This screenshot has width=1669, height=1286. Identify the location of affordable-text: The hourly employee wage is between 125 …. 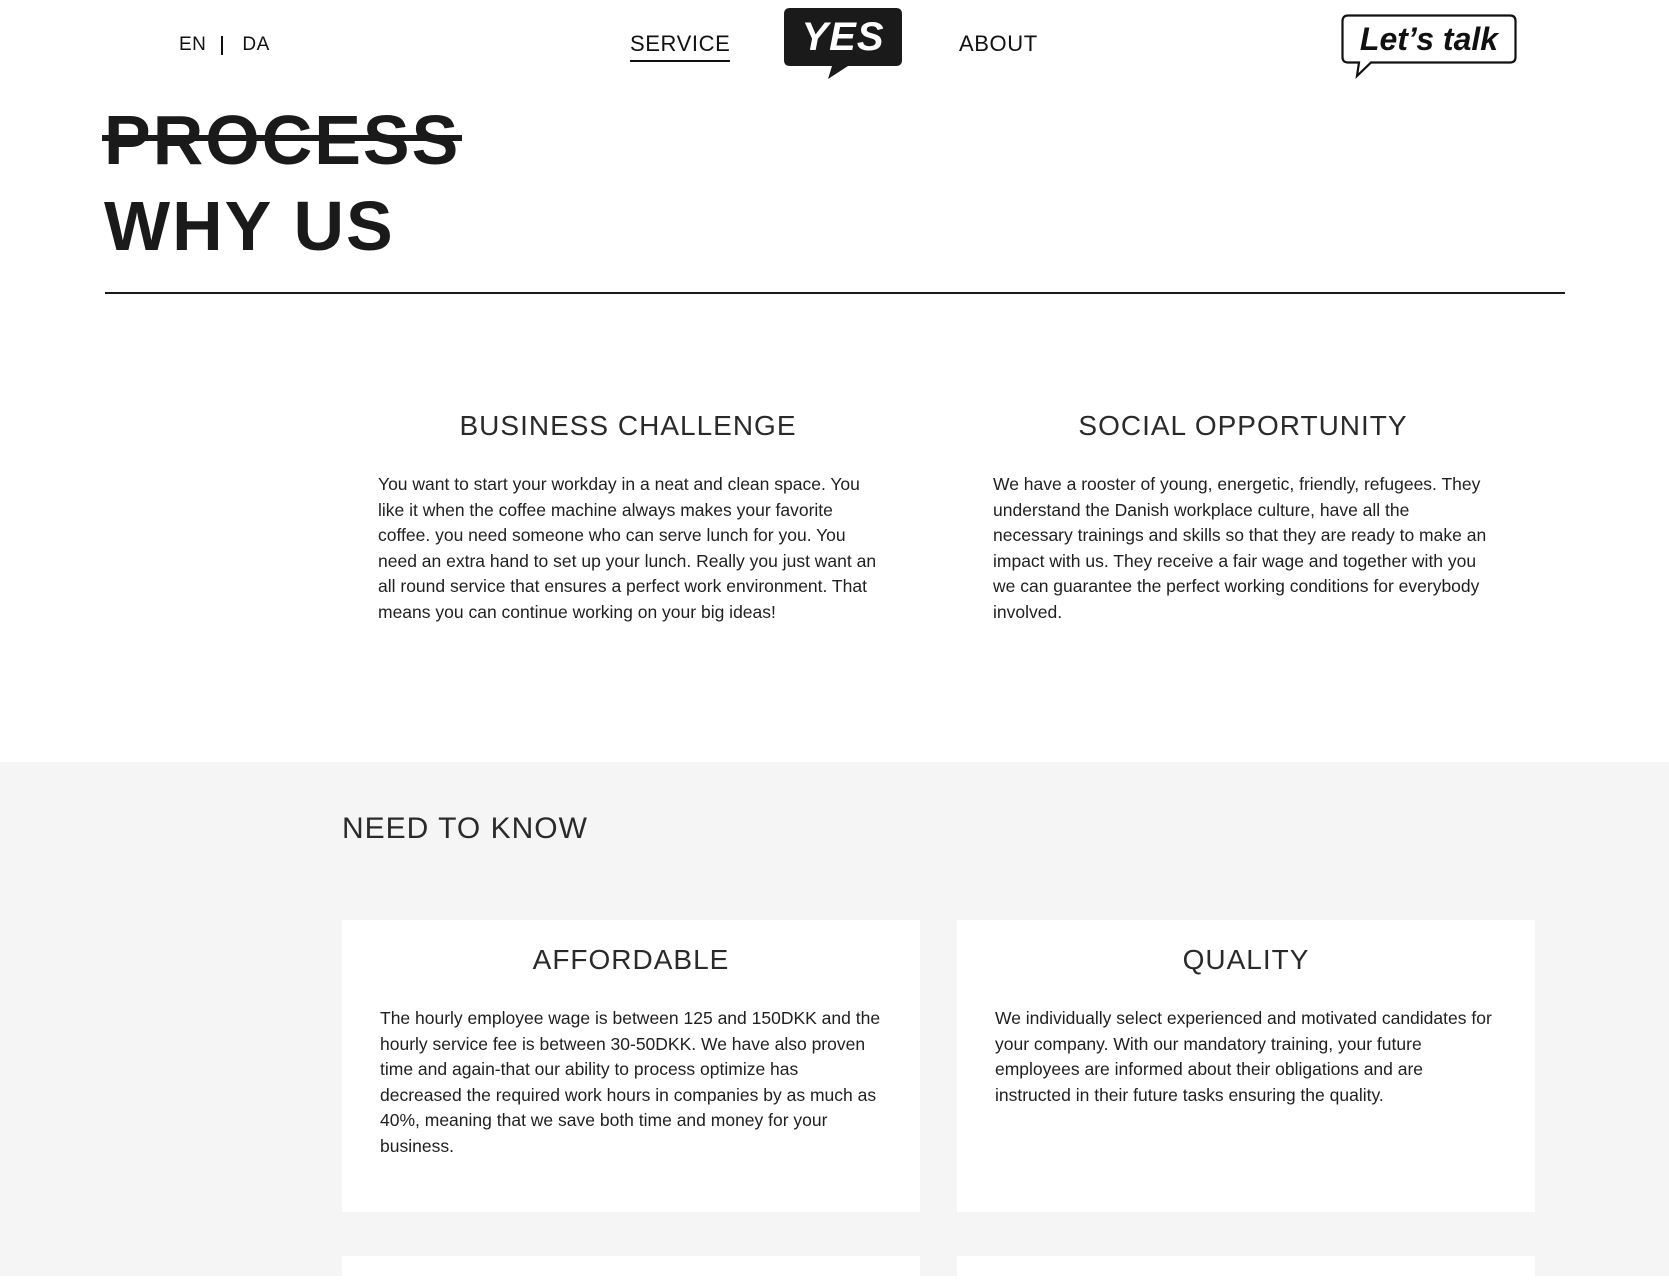
(630, 1082).